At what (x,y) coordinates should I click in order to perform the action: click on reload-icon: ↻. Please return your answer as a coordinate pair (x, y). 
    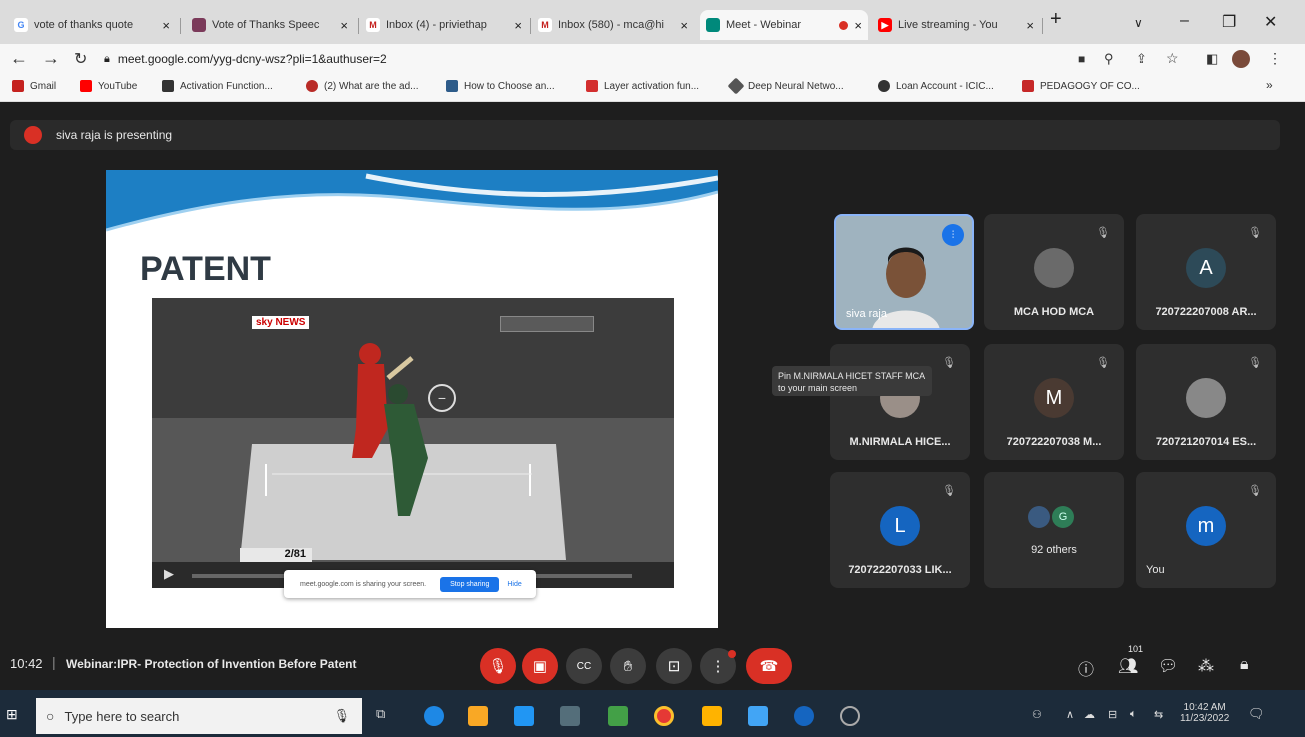
    Looking at the image, I should click on (80, 59).